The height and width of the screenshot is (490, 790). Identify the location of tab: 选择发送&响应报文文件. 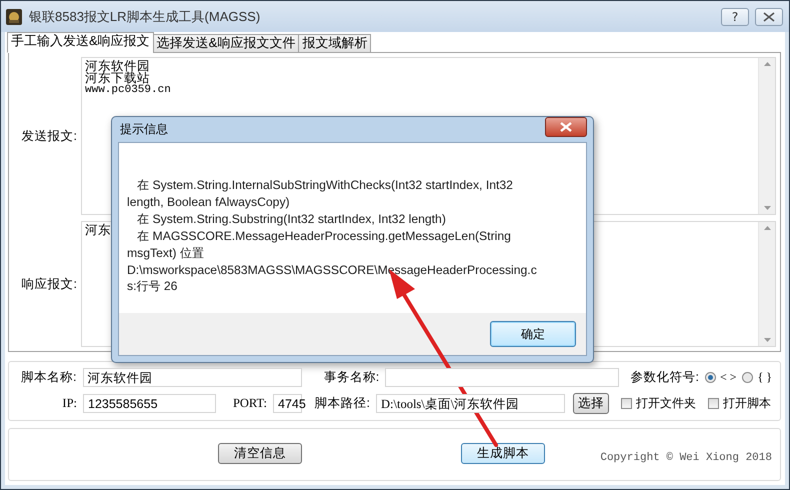
(226, 43).